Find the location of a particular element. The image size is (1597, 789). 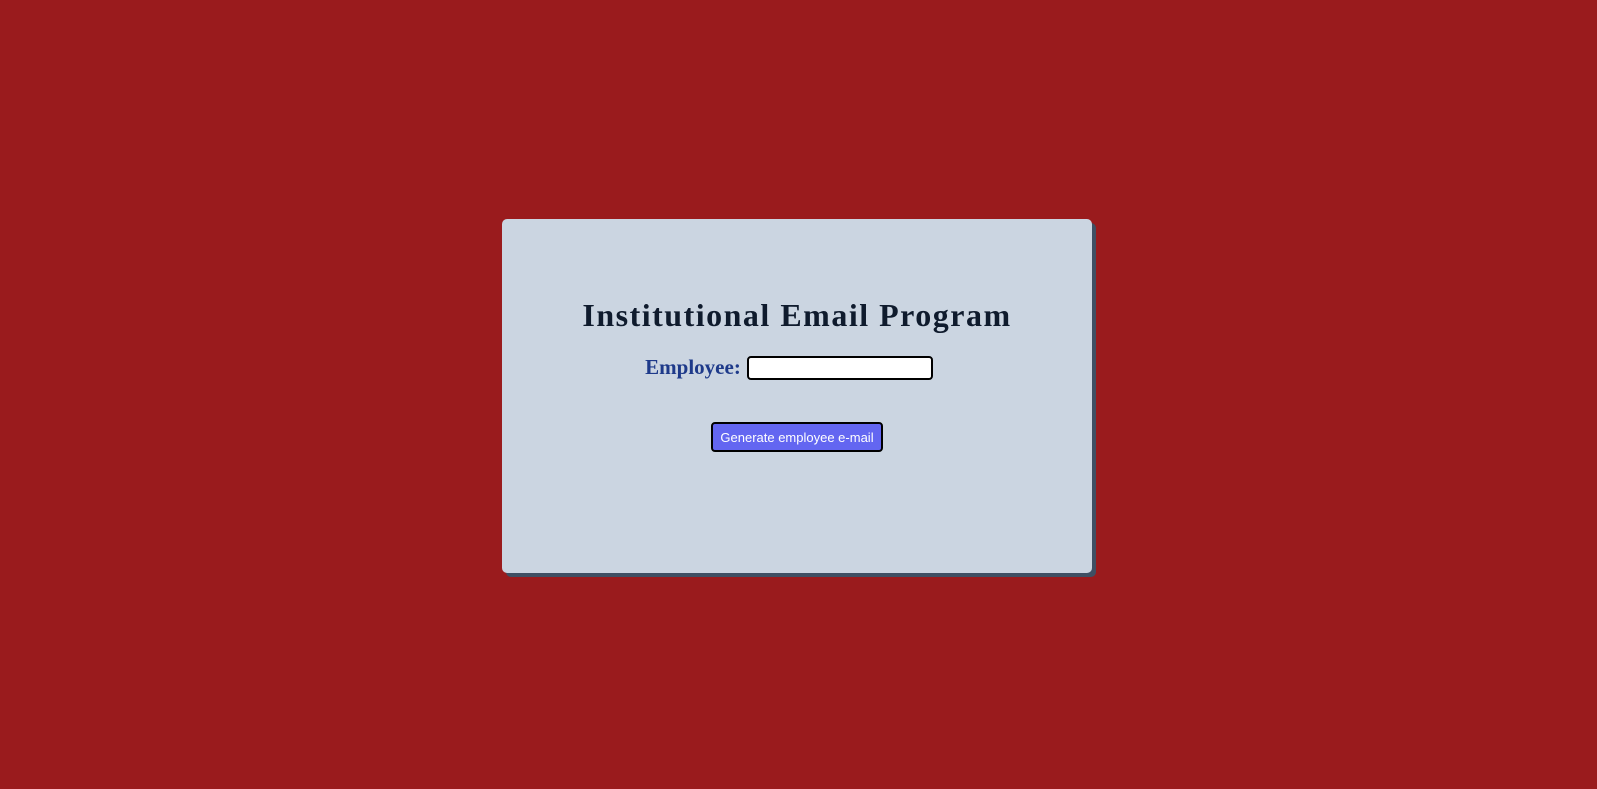

employee-field-row: Employee: is located at coordinates (797, 367).